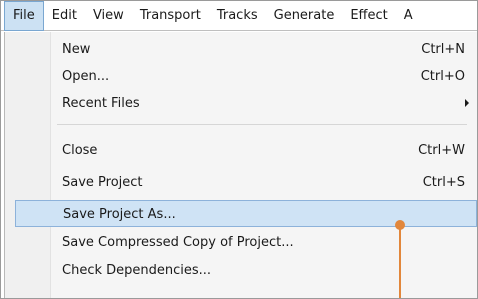 The width and height of the screenshot is (478, 299). I want to click on menu-item-shortcut: Ctrl+W, so click(441, 150).